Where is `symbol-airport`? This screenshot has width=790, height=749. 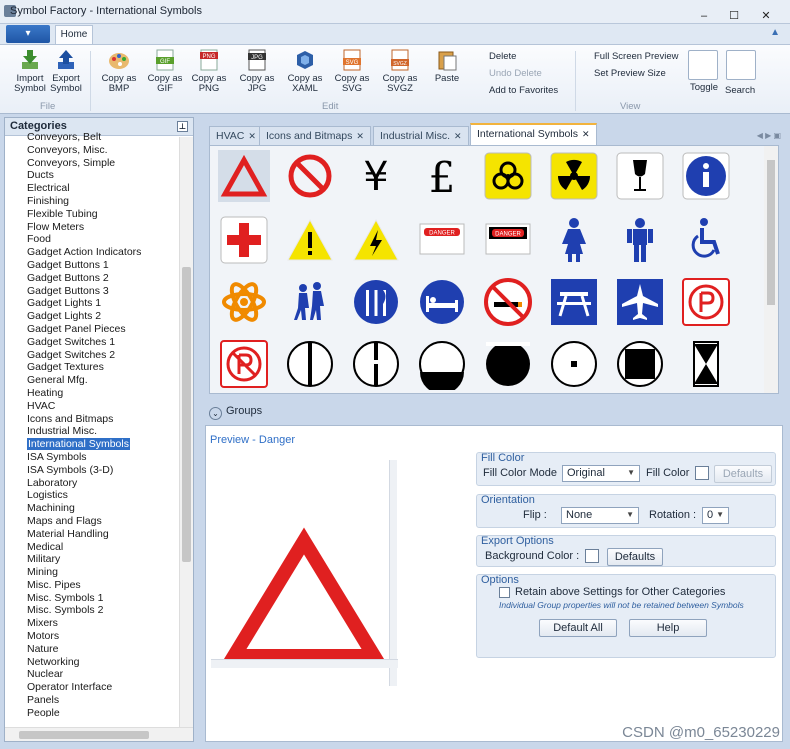 symbol-airport is located at coordinates (640, 302).